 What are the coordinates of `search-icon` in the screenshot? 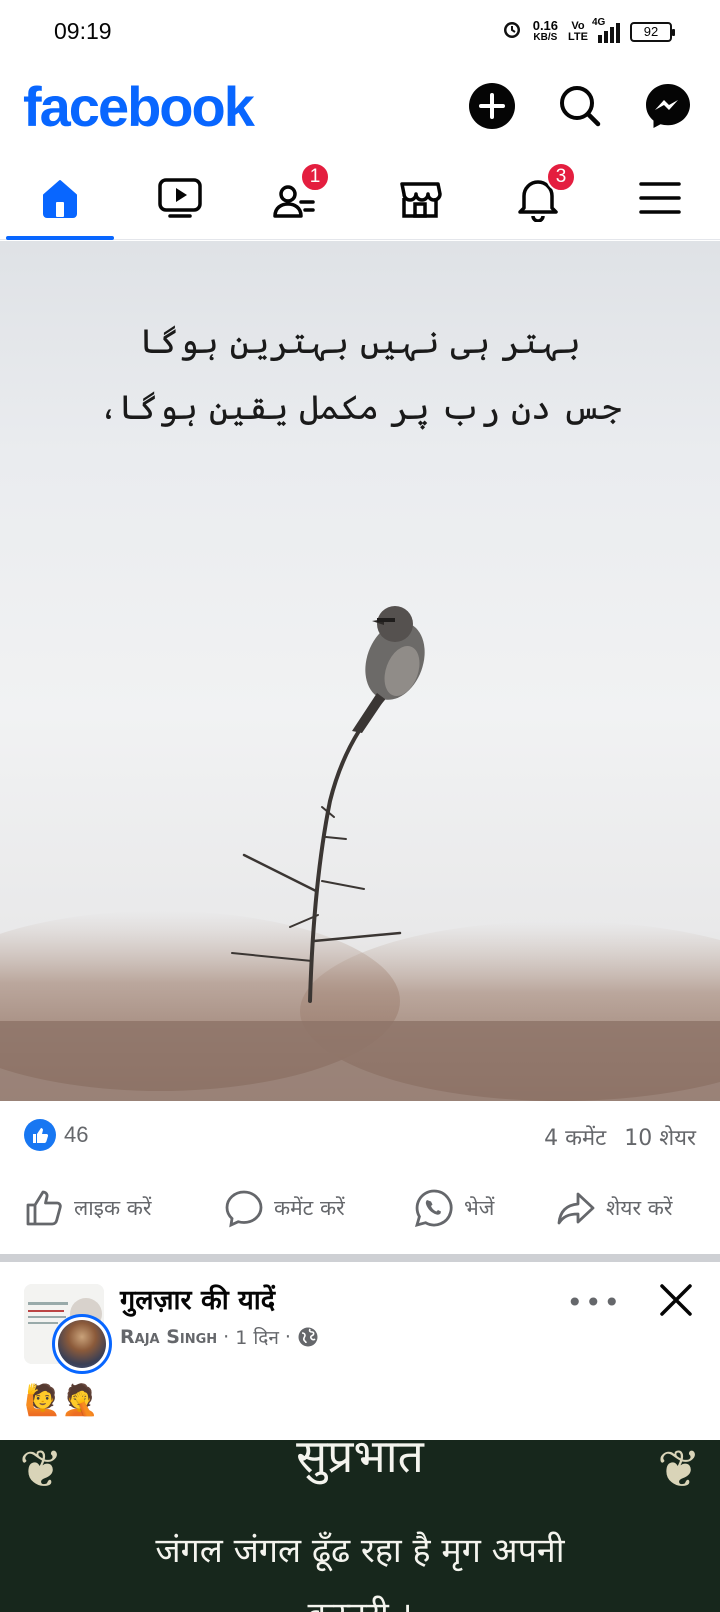 It's located at (580, 106).